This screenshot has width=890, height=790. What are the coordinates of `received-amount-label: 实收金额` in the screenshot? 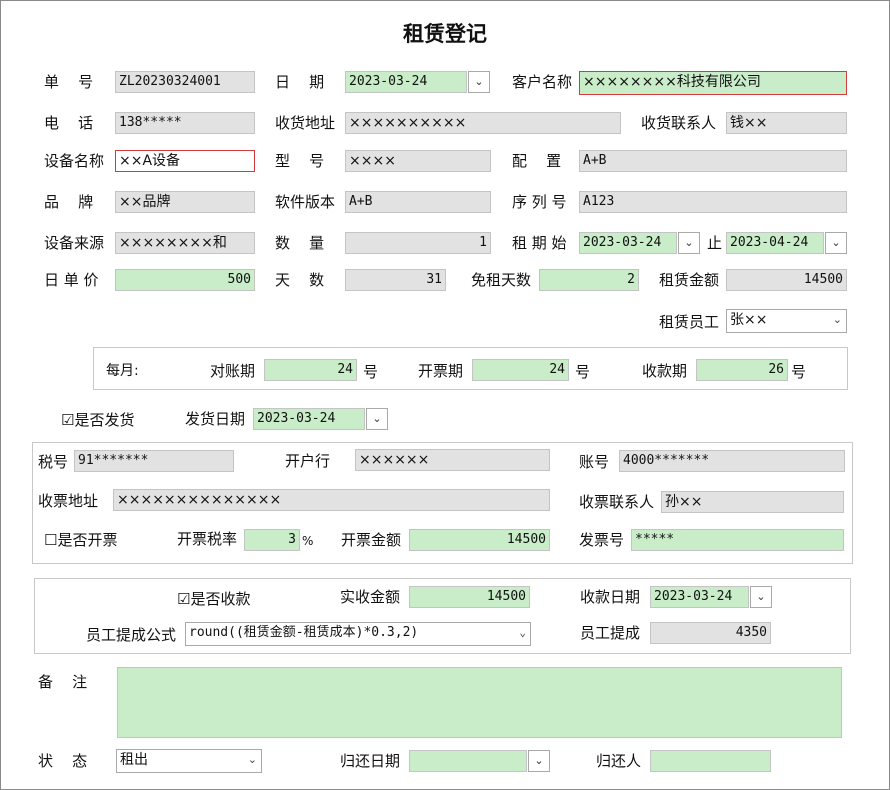 It's located at (370, 597).